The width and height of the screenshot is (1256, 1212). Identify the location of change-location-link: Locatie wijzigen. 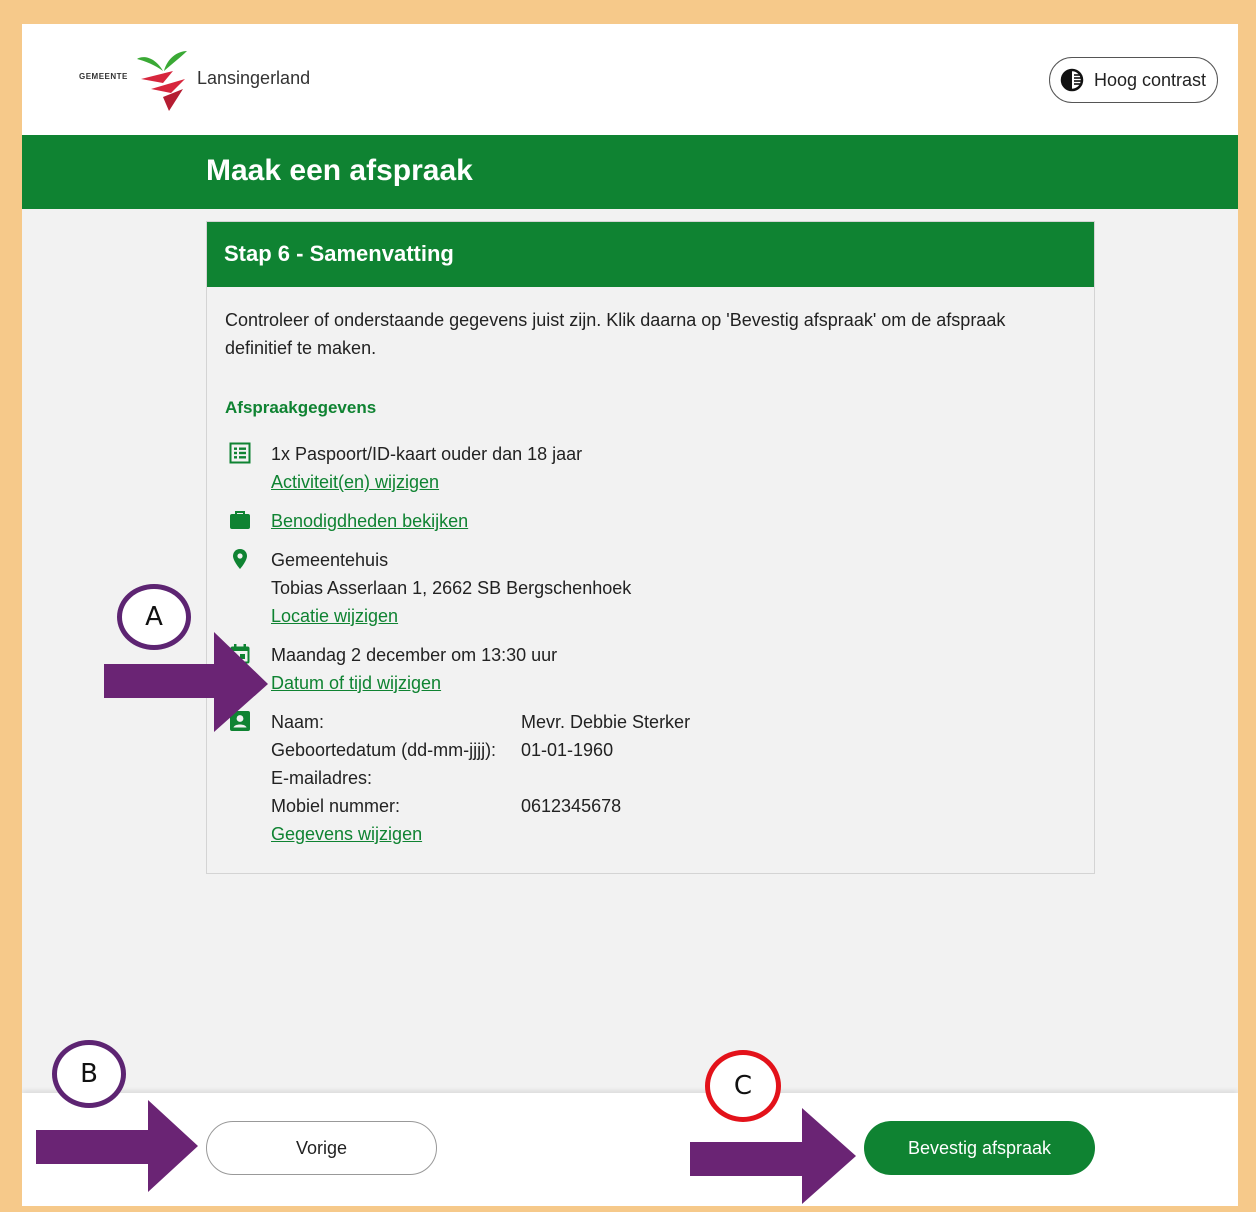
(451, 616).